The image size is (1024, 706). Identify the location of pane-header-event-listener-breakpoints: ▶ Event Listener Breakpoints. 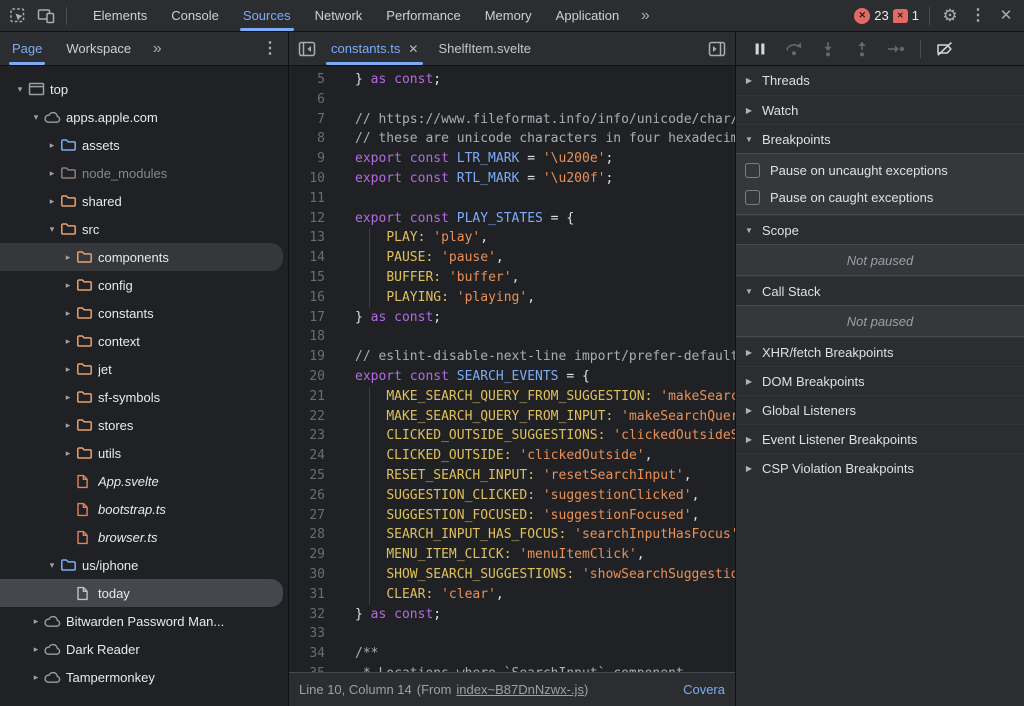
(880, 438).